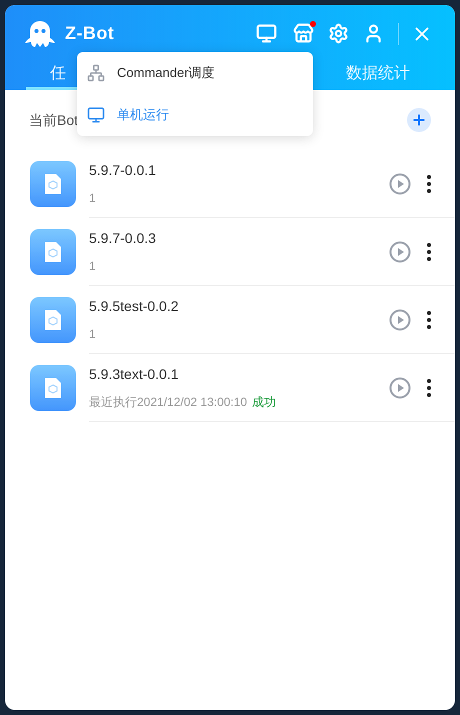 This screenshot has width=460, height=715. Describe the element at coordinates (89, 33) in the screenshot. I see `app-title: Z-Bot` at that location.